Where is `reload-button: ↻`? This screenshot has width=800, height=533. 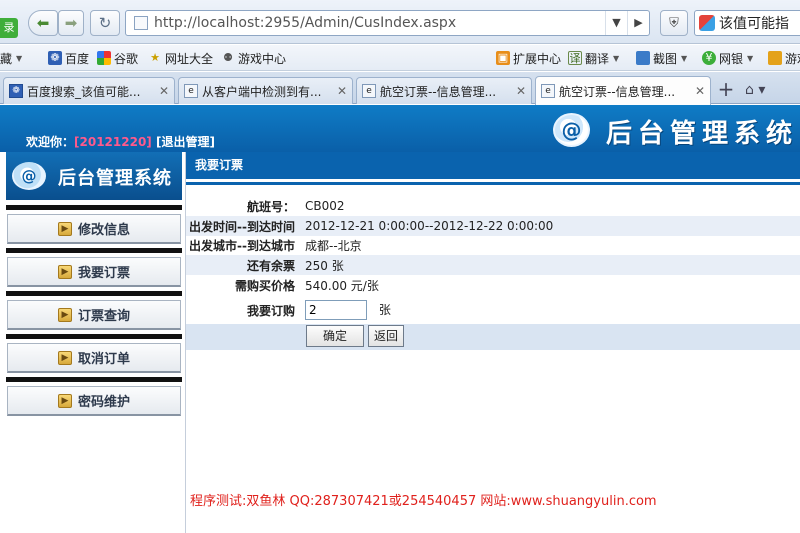
reload-button: ↻ is located at coordinates (105, 23).